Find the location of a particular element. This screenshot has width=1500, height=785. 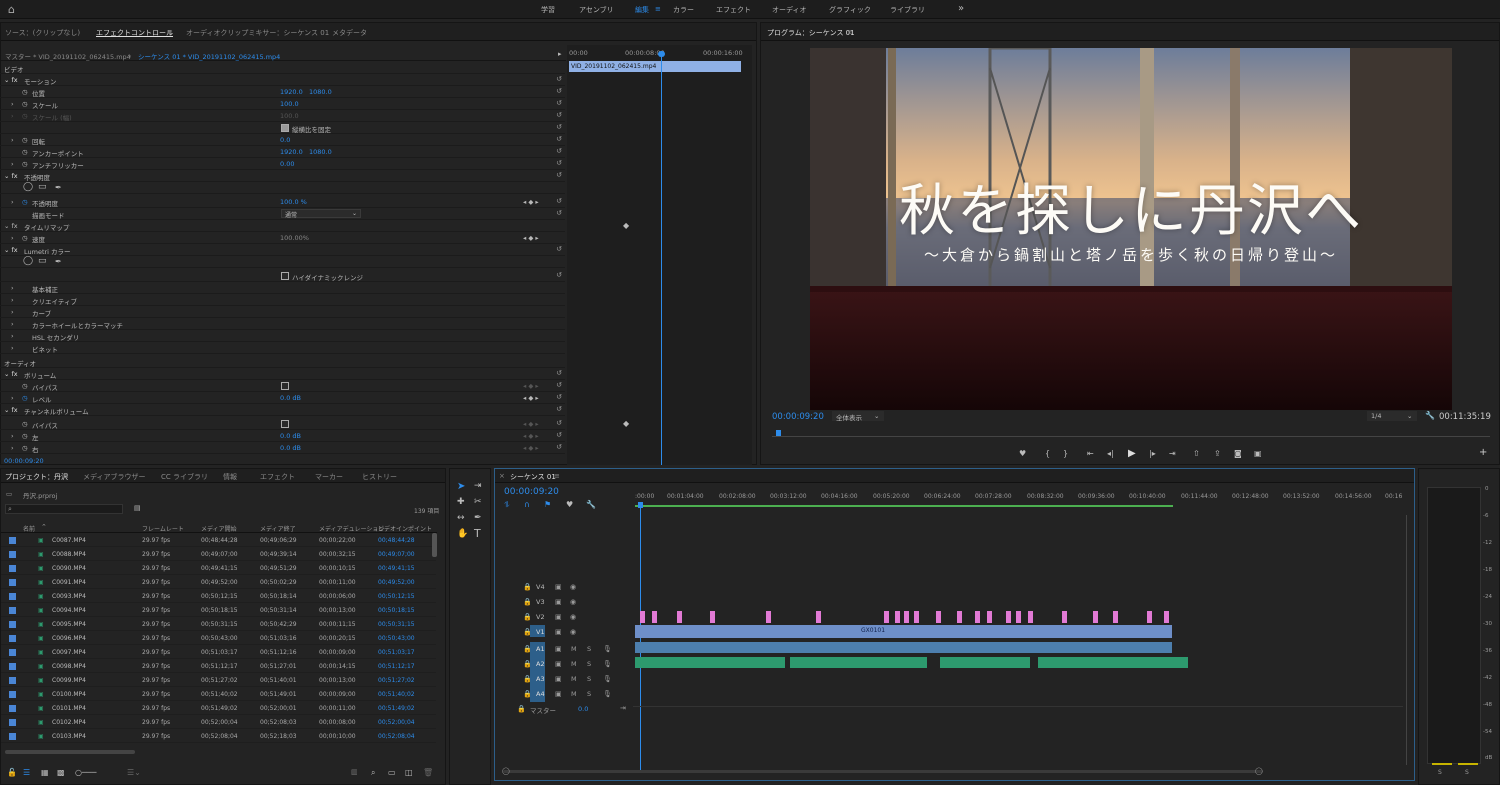

tab-audio-clip-mixer: オーディオクリップミキサー：シーケンス 01 is located at coordinates (257, 33).